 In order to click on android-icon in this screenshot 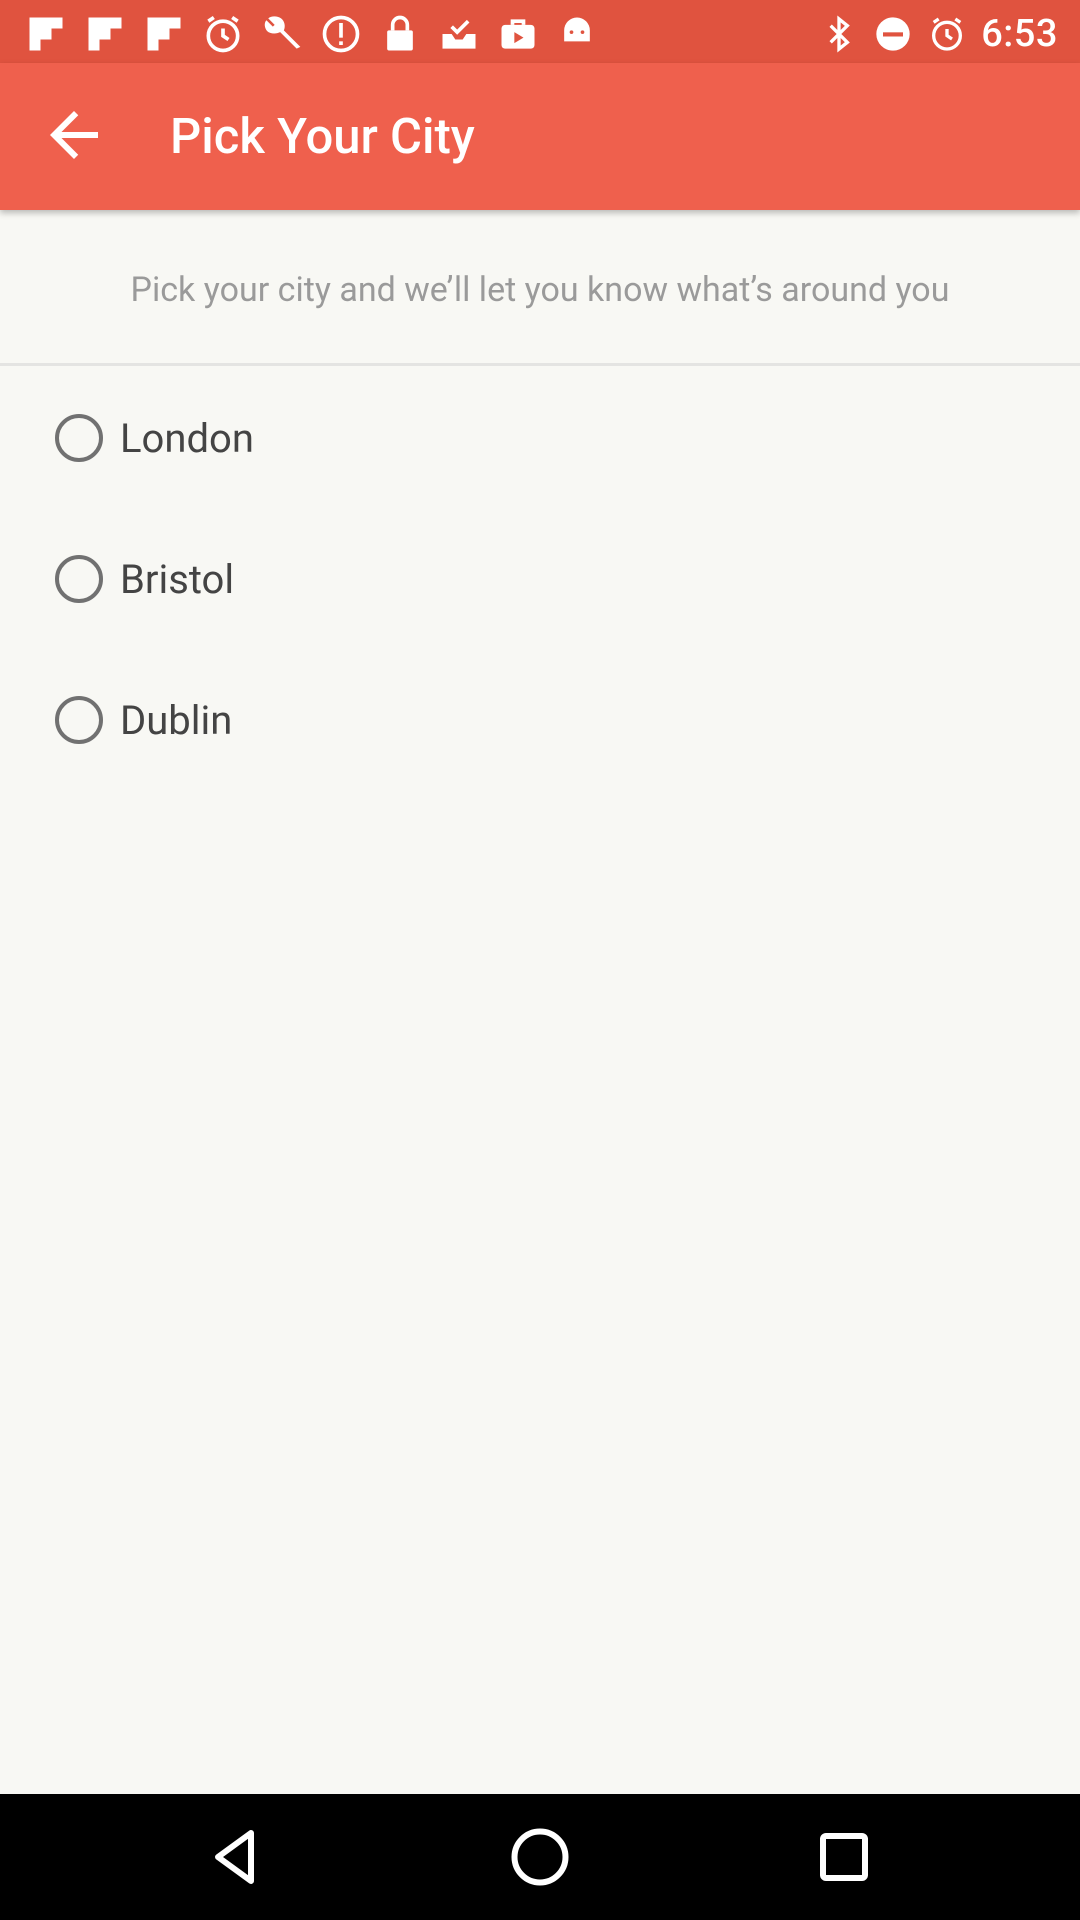, I will do `click(577, 34)`.